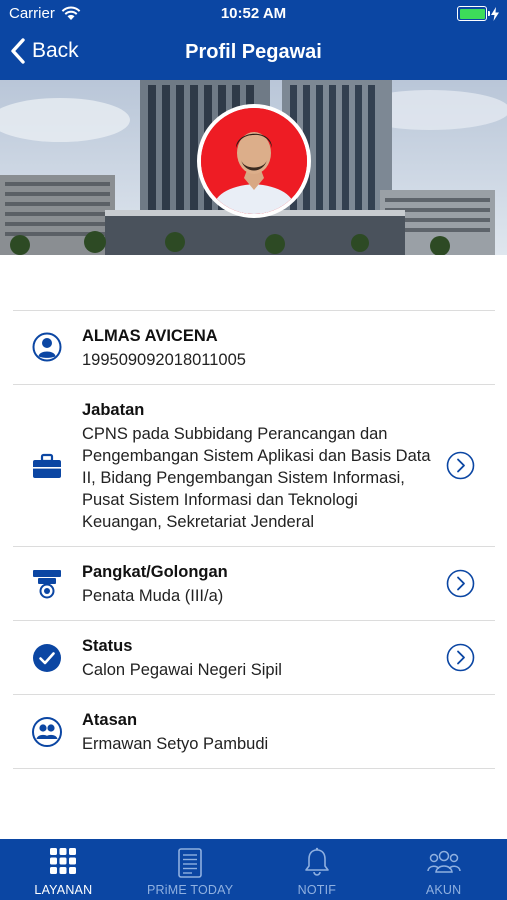 This screenshot has height=900, width=507. Describe the element at coordinates (47, 347) in the screenshot. I see `person-icon` at that location.